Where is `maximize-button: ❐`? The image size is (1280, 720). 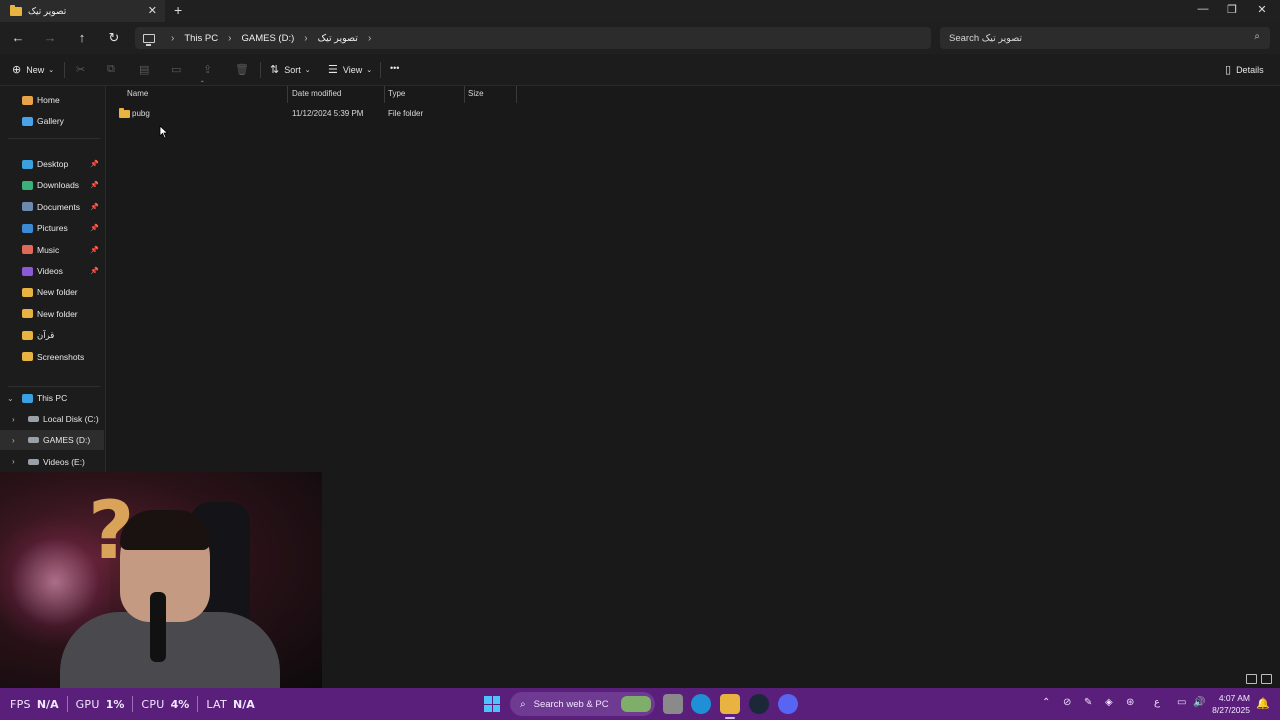 maximize-button: ❐ is located at coordinates (1232, 9).